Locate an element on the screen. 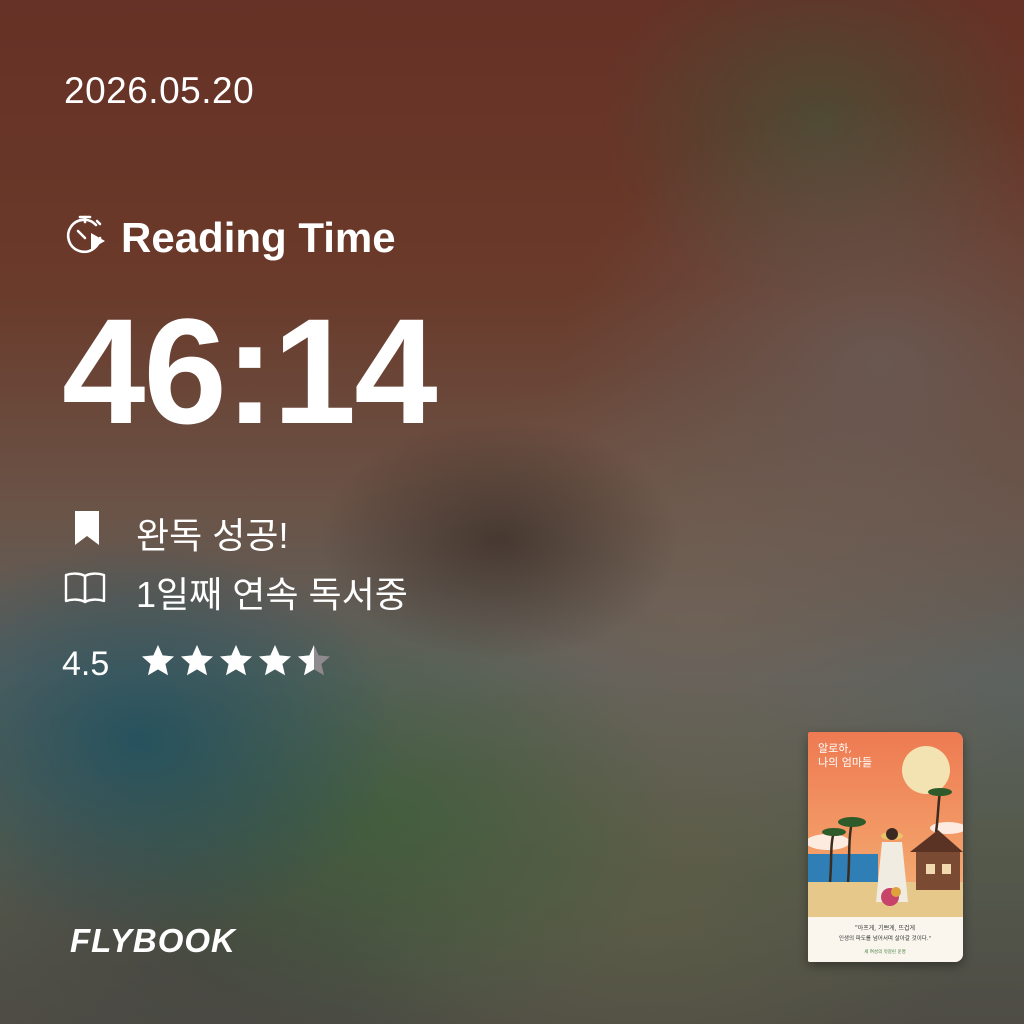  star-rating is located at coordinates (236, 661).